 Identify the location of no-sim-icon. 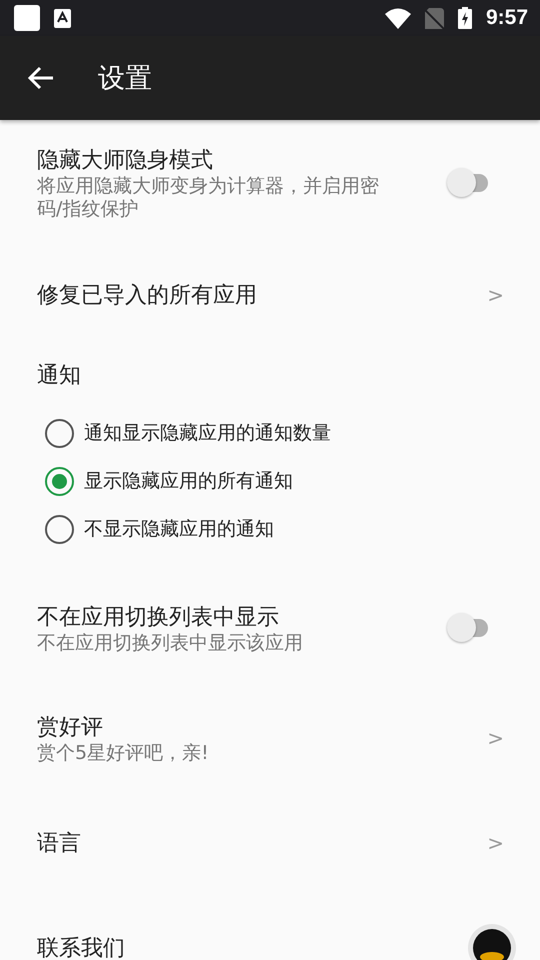
(434, 18).